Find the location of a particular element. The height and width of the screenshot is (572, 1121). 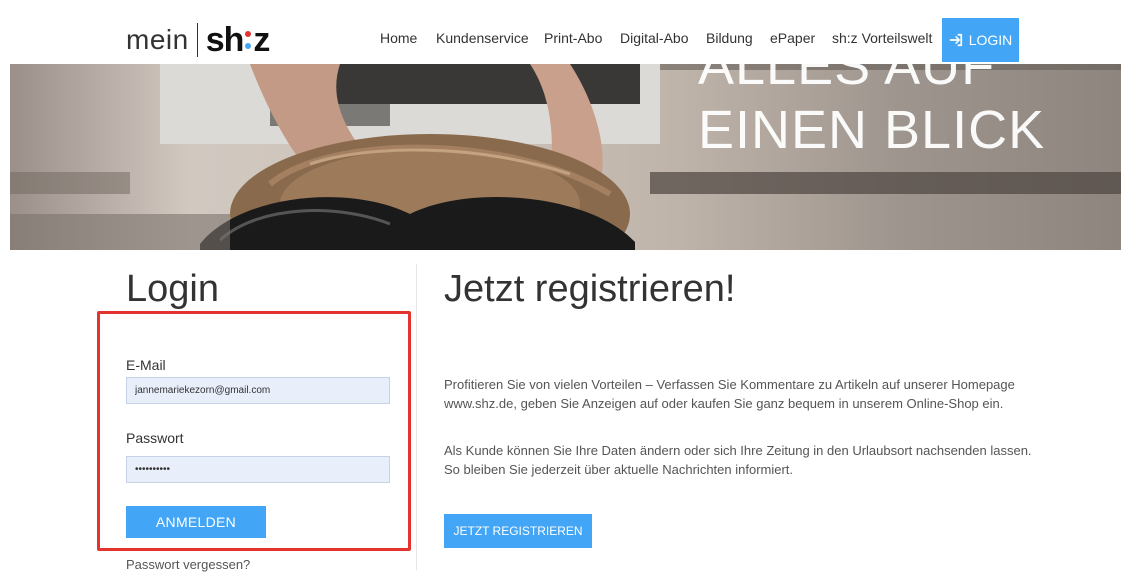

nav-item-home: Home is located at coordinates (398, 38).